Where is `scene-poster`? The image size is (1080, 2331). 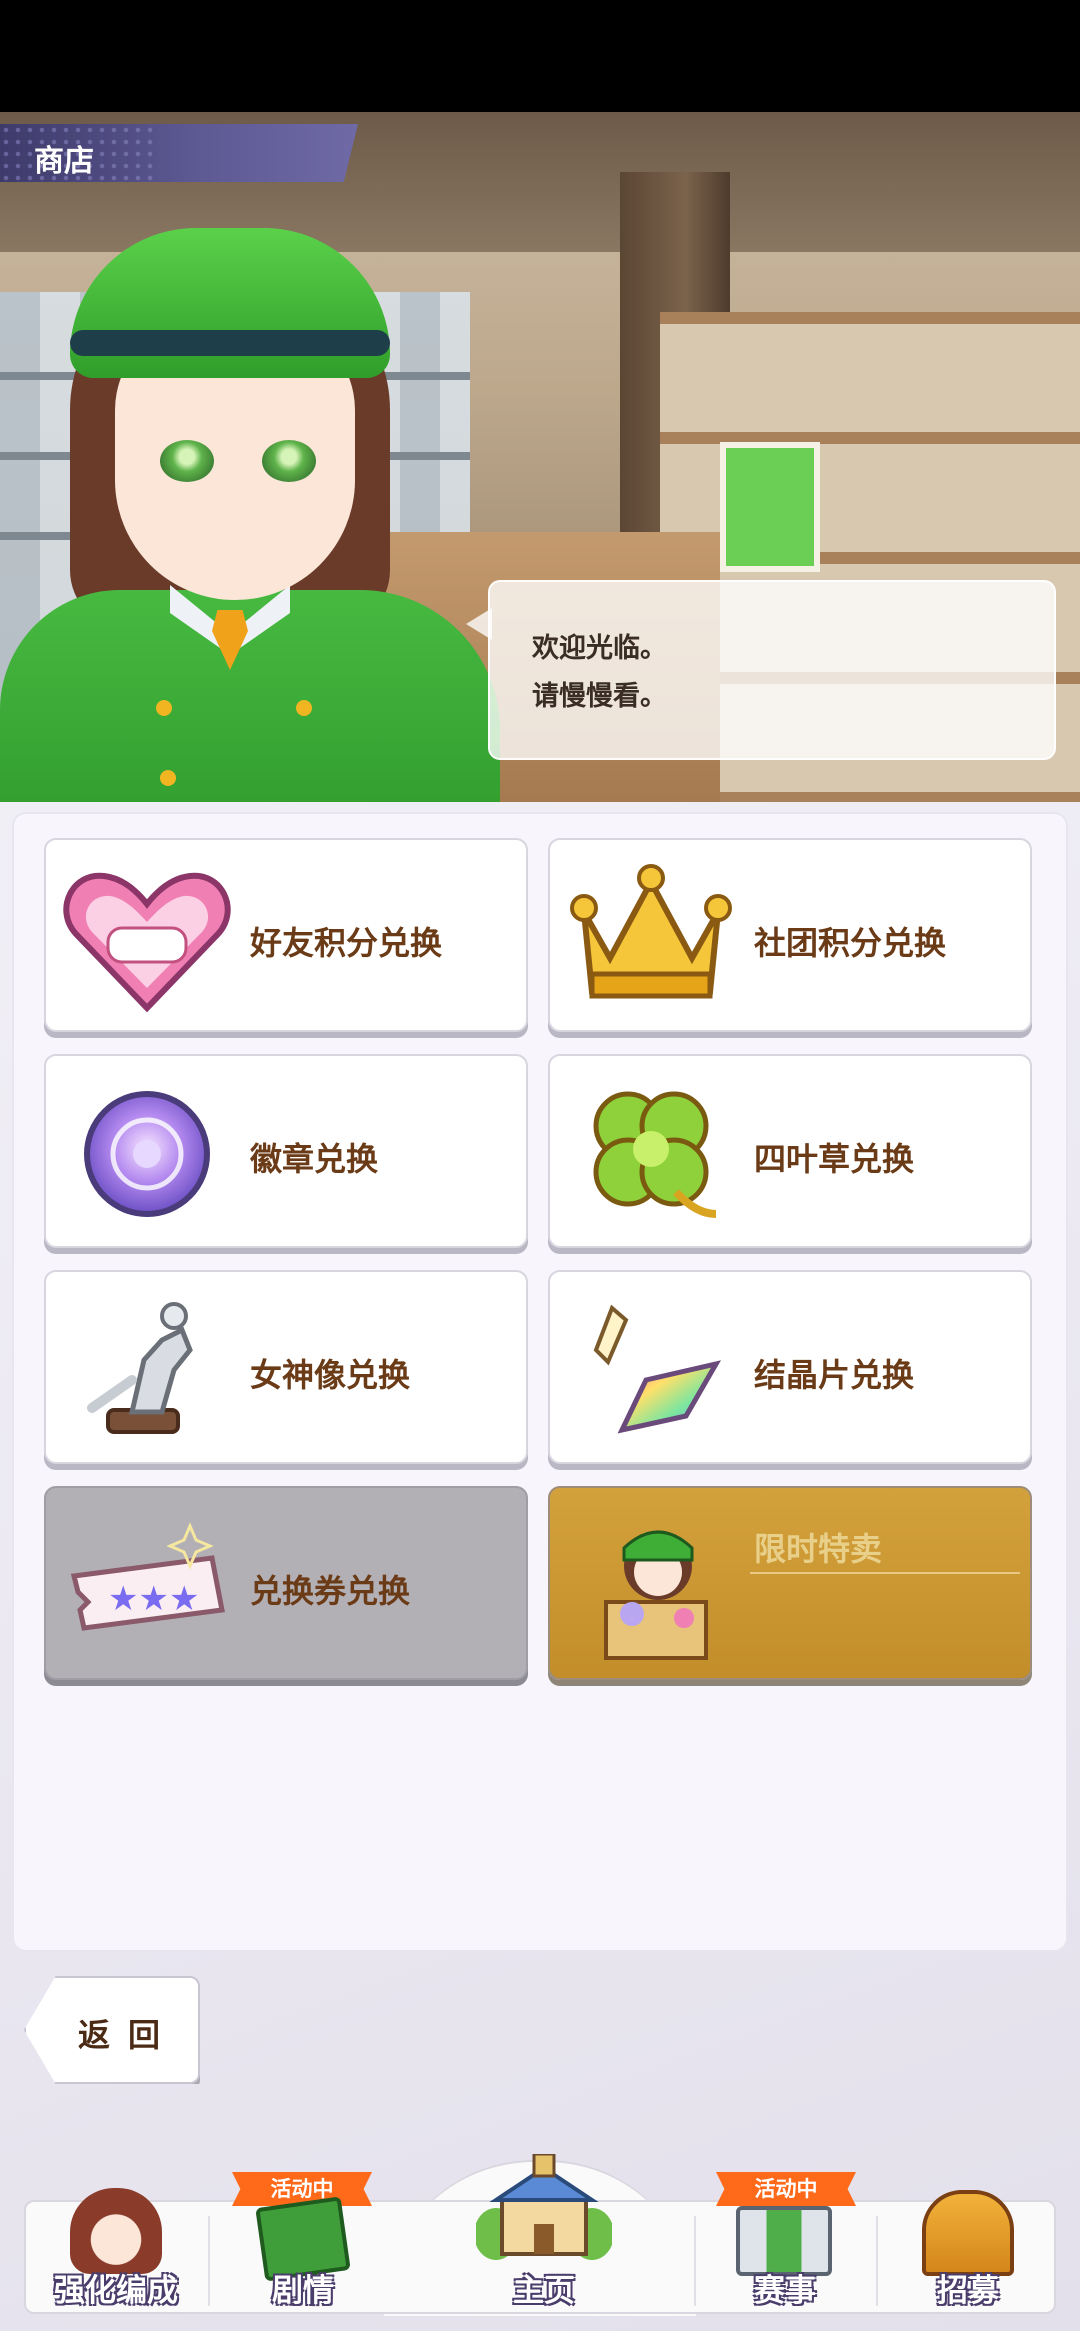 scene-poster is located at coordinates (770, 507).